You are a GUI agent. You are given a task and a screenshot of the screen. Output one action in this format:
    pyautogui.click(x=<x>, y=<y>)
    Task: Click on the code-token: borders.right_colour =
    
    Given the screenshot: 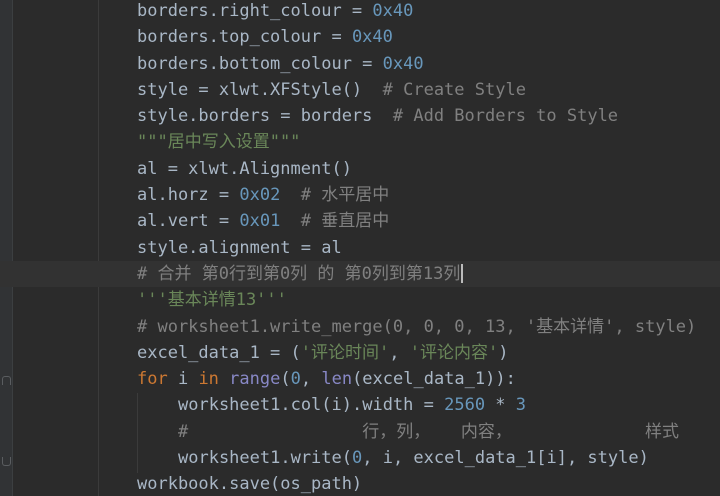 What is the action you would take?
    pyautogui.click(x=255, y=11)
    